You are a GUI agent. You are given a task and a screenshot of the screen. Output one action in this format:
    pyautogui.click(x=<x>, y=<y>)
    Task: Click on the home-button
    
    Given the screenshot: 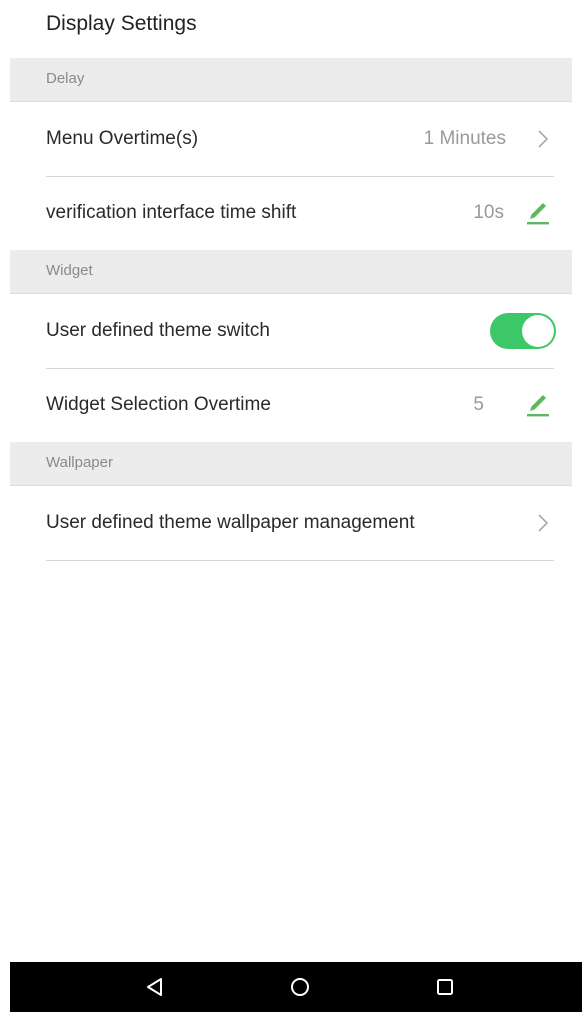 What is the action you would take?
    pyautogui.click(x=300, y=987)
    